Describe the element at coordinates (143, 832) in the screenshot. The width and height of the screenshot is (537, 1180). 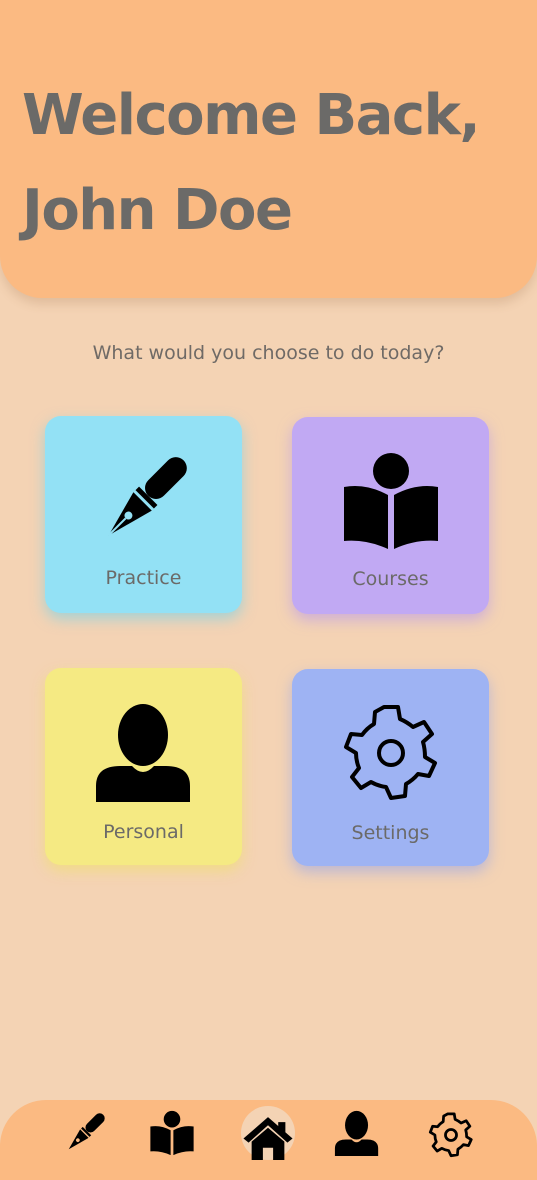
I see `personal-label: Personal` at that location.